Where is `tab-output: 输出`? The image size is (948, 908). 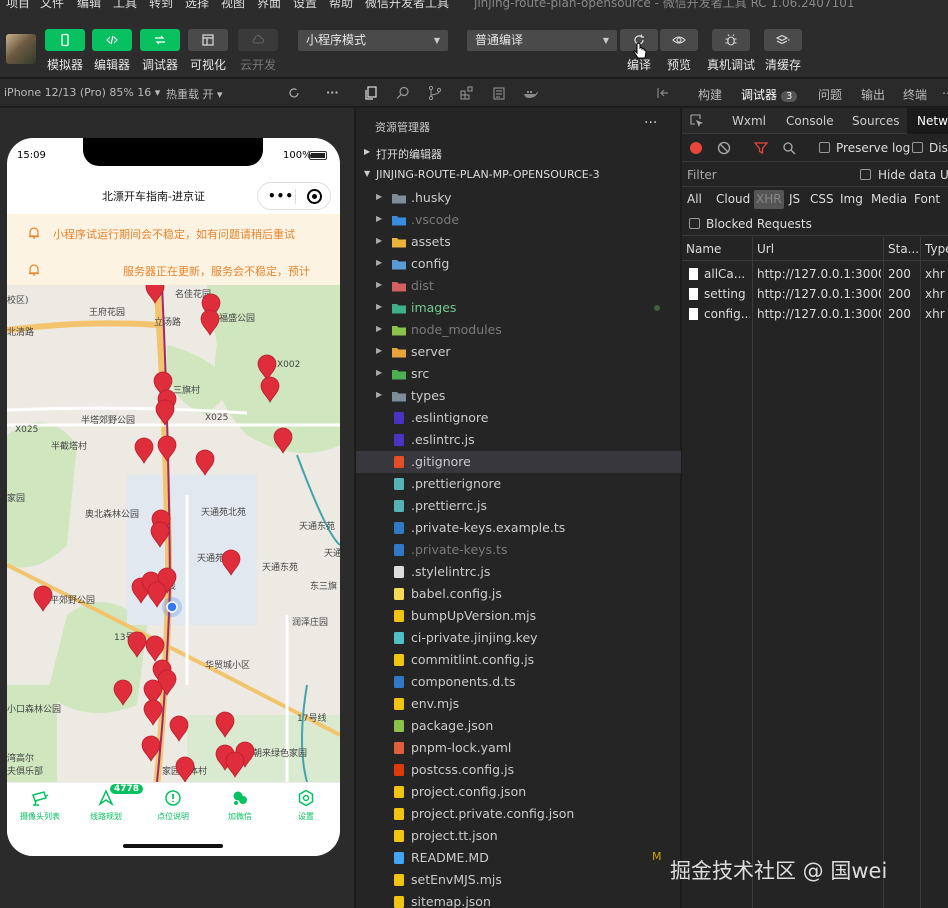
tab-output: 输出 is located at coordinates (873, 94).